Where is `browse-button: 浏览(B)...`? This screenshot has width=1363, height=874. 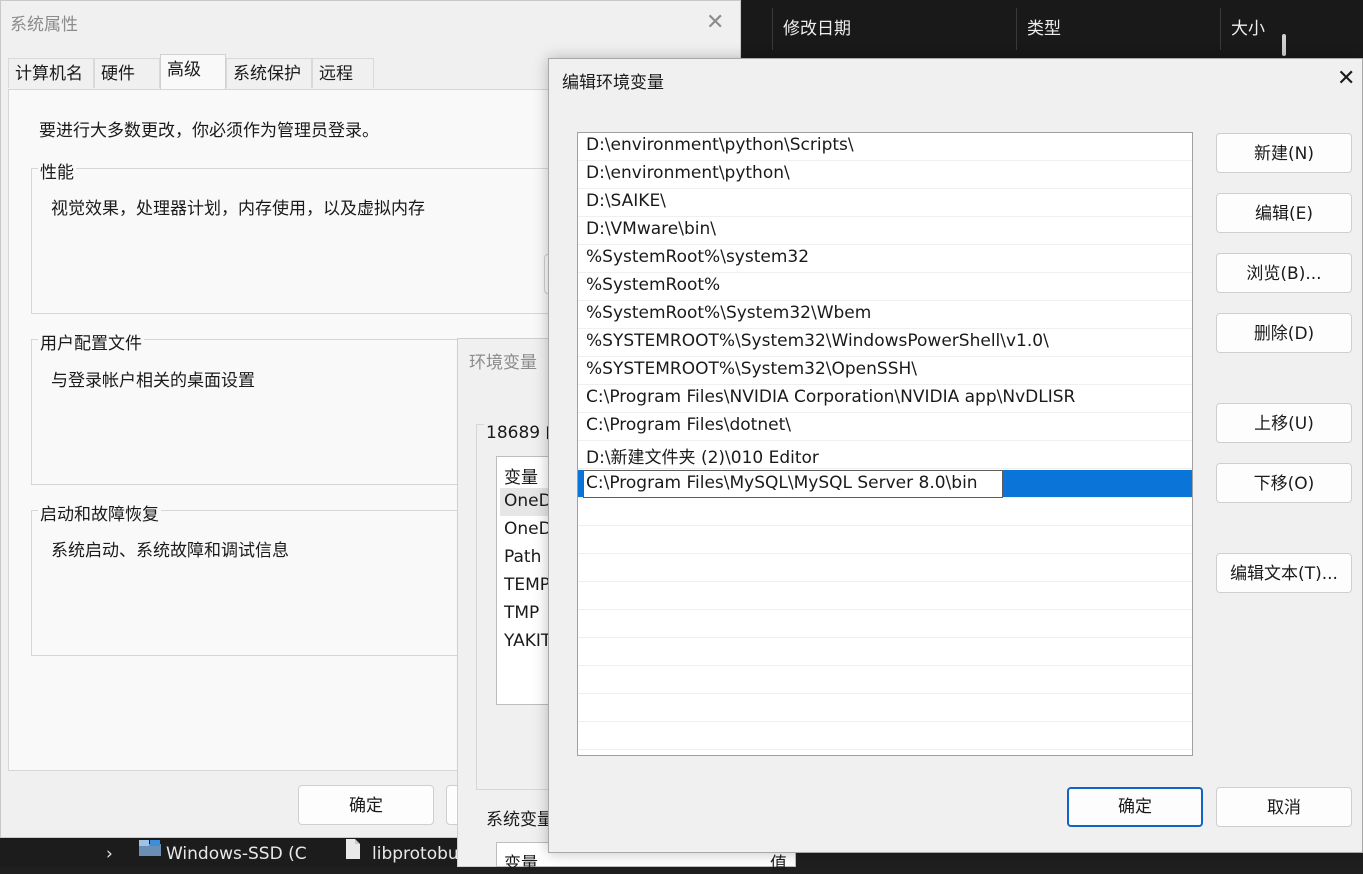 browse-button: 浏览(B)... is located at coordinates (1284, 273).